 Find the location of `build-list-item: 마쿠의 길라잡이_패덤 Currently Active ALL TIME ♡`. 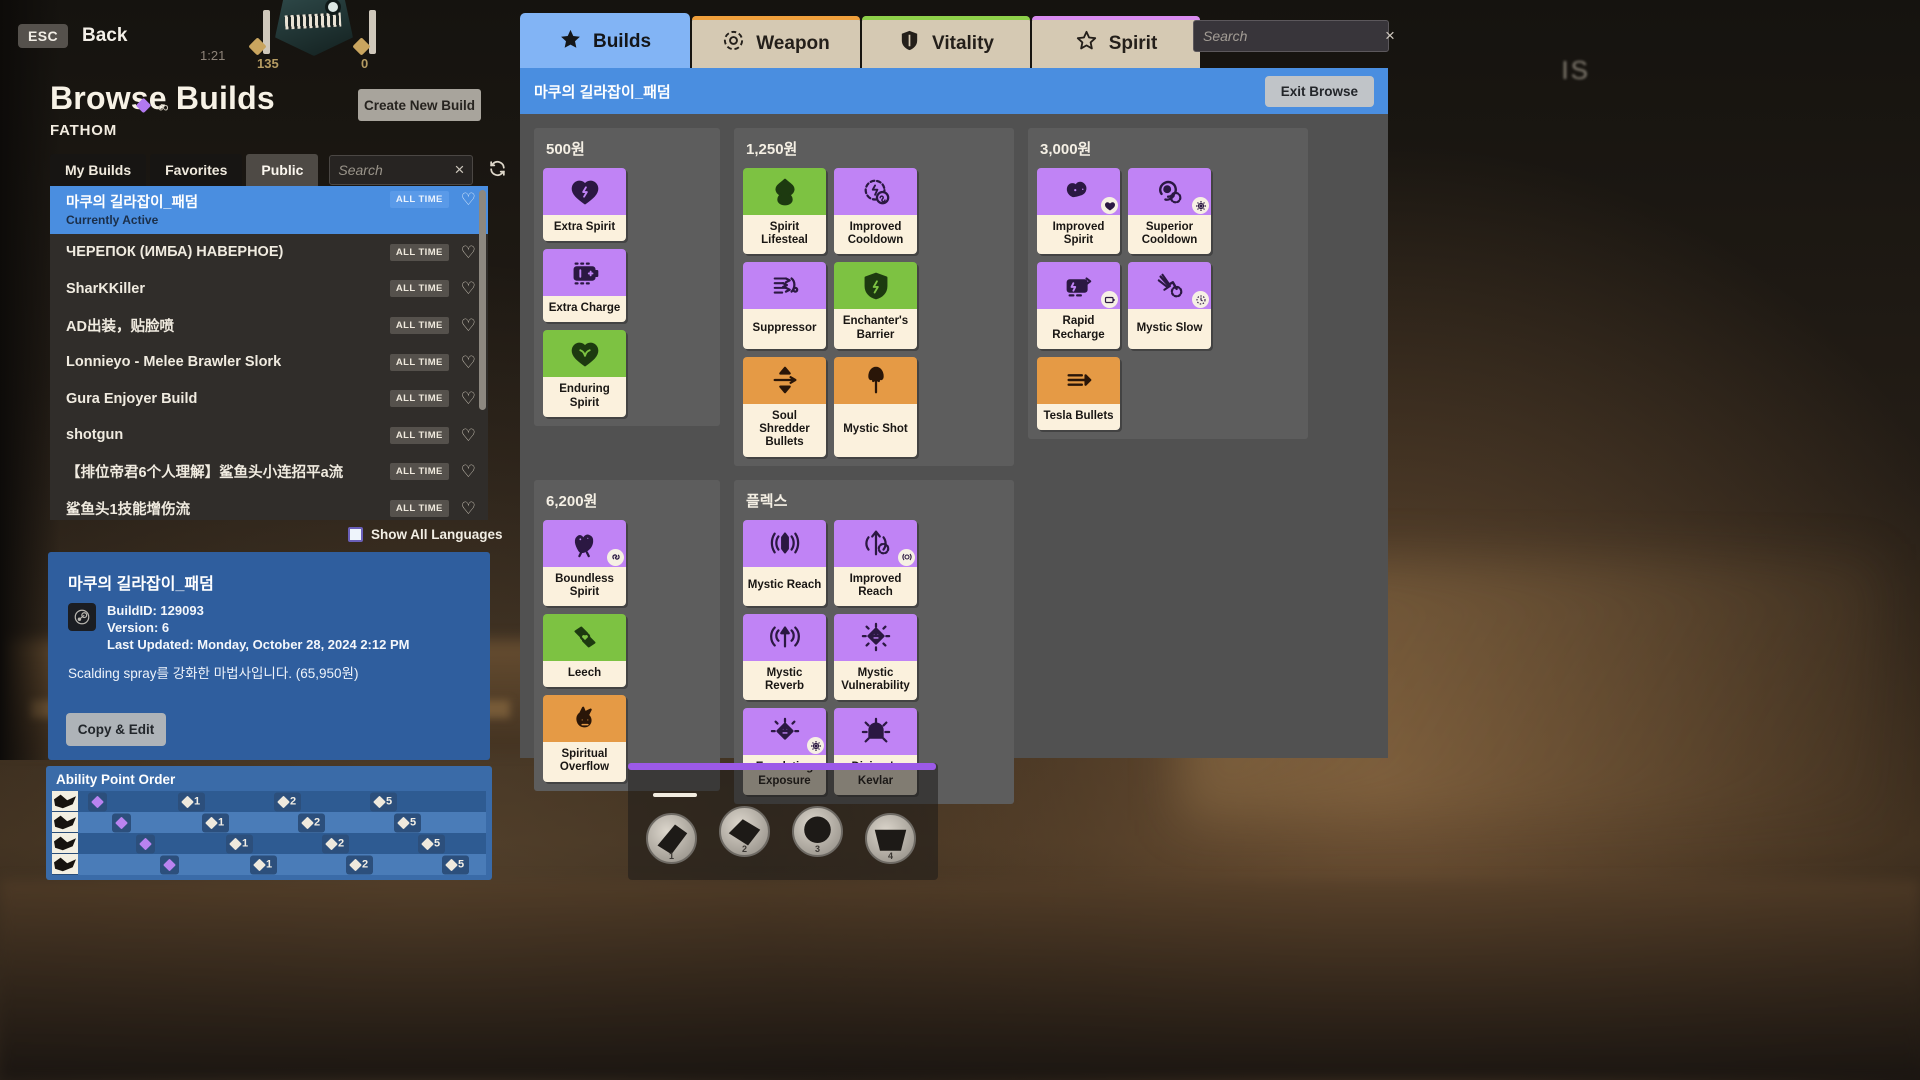

build-list-item: 마쿠의 길라잡이_패덤 Currently Active ALL TIME ♡ is located at coordinates (269, 210).